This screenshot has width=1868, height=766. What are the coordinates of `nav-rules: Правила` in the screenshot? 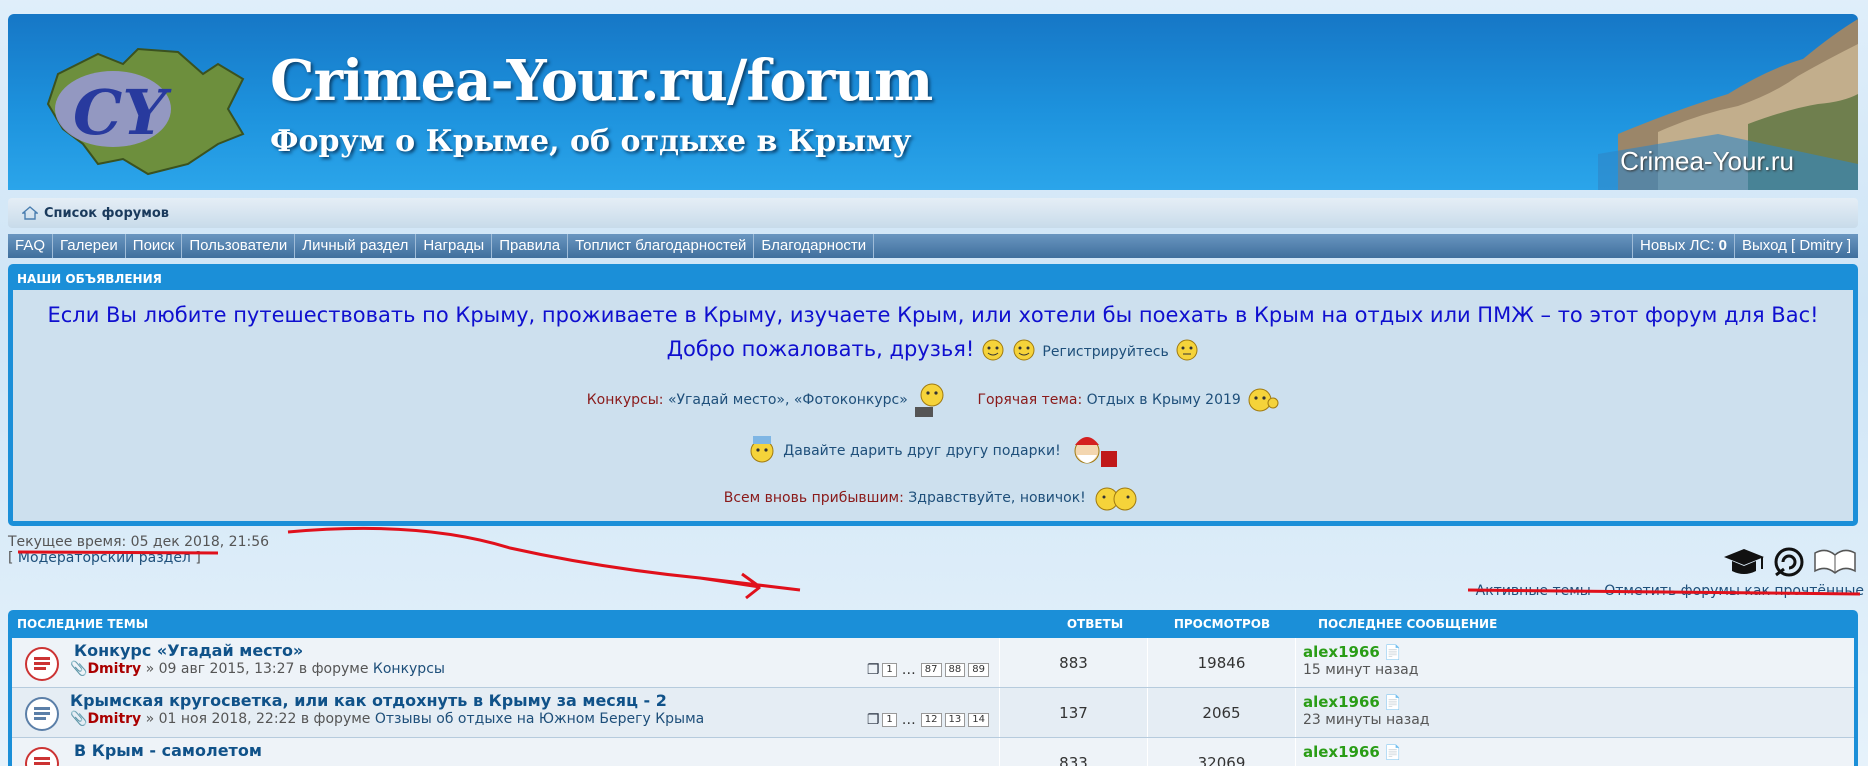 It's located at (530, 246).